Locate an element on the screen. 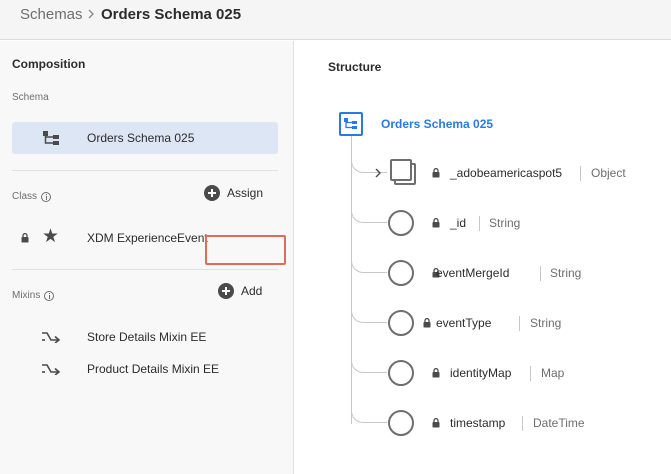 Image resolution: width=671 pixels, height=474 pixels. field-type: DateTime is located at coordinates (559, 423).